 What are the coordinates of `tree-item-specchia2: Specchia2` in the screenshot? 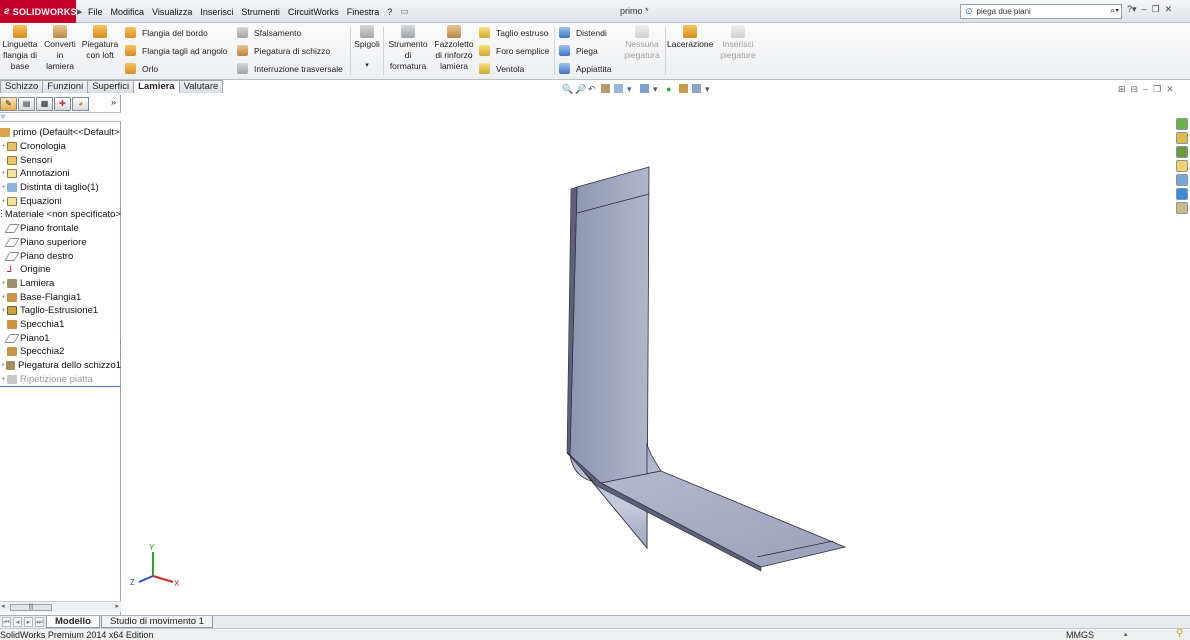 It's located at (60, 352).